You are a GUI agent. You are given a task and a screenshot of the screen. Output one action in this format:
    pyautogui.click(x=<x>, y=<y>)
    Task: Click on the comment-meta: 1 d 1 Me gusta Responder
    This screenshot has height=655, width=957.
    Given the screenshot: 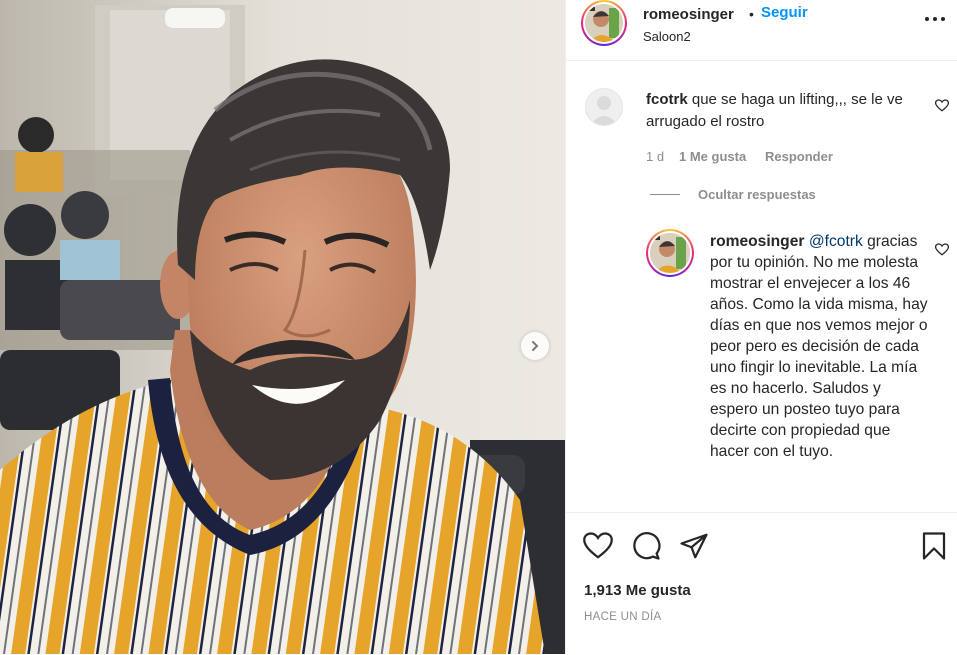 What is the action you would take?
    pyautogui.click(x=796, y=157)
    